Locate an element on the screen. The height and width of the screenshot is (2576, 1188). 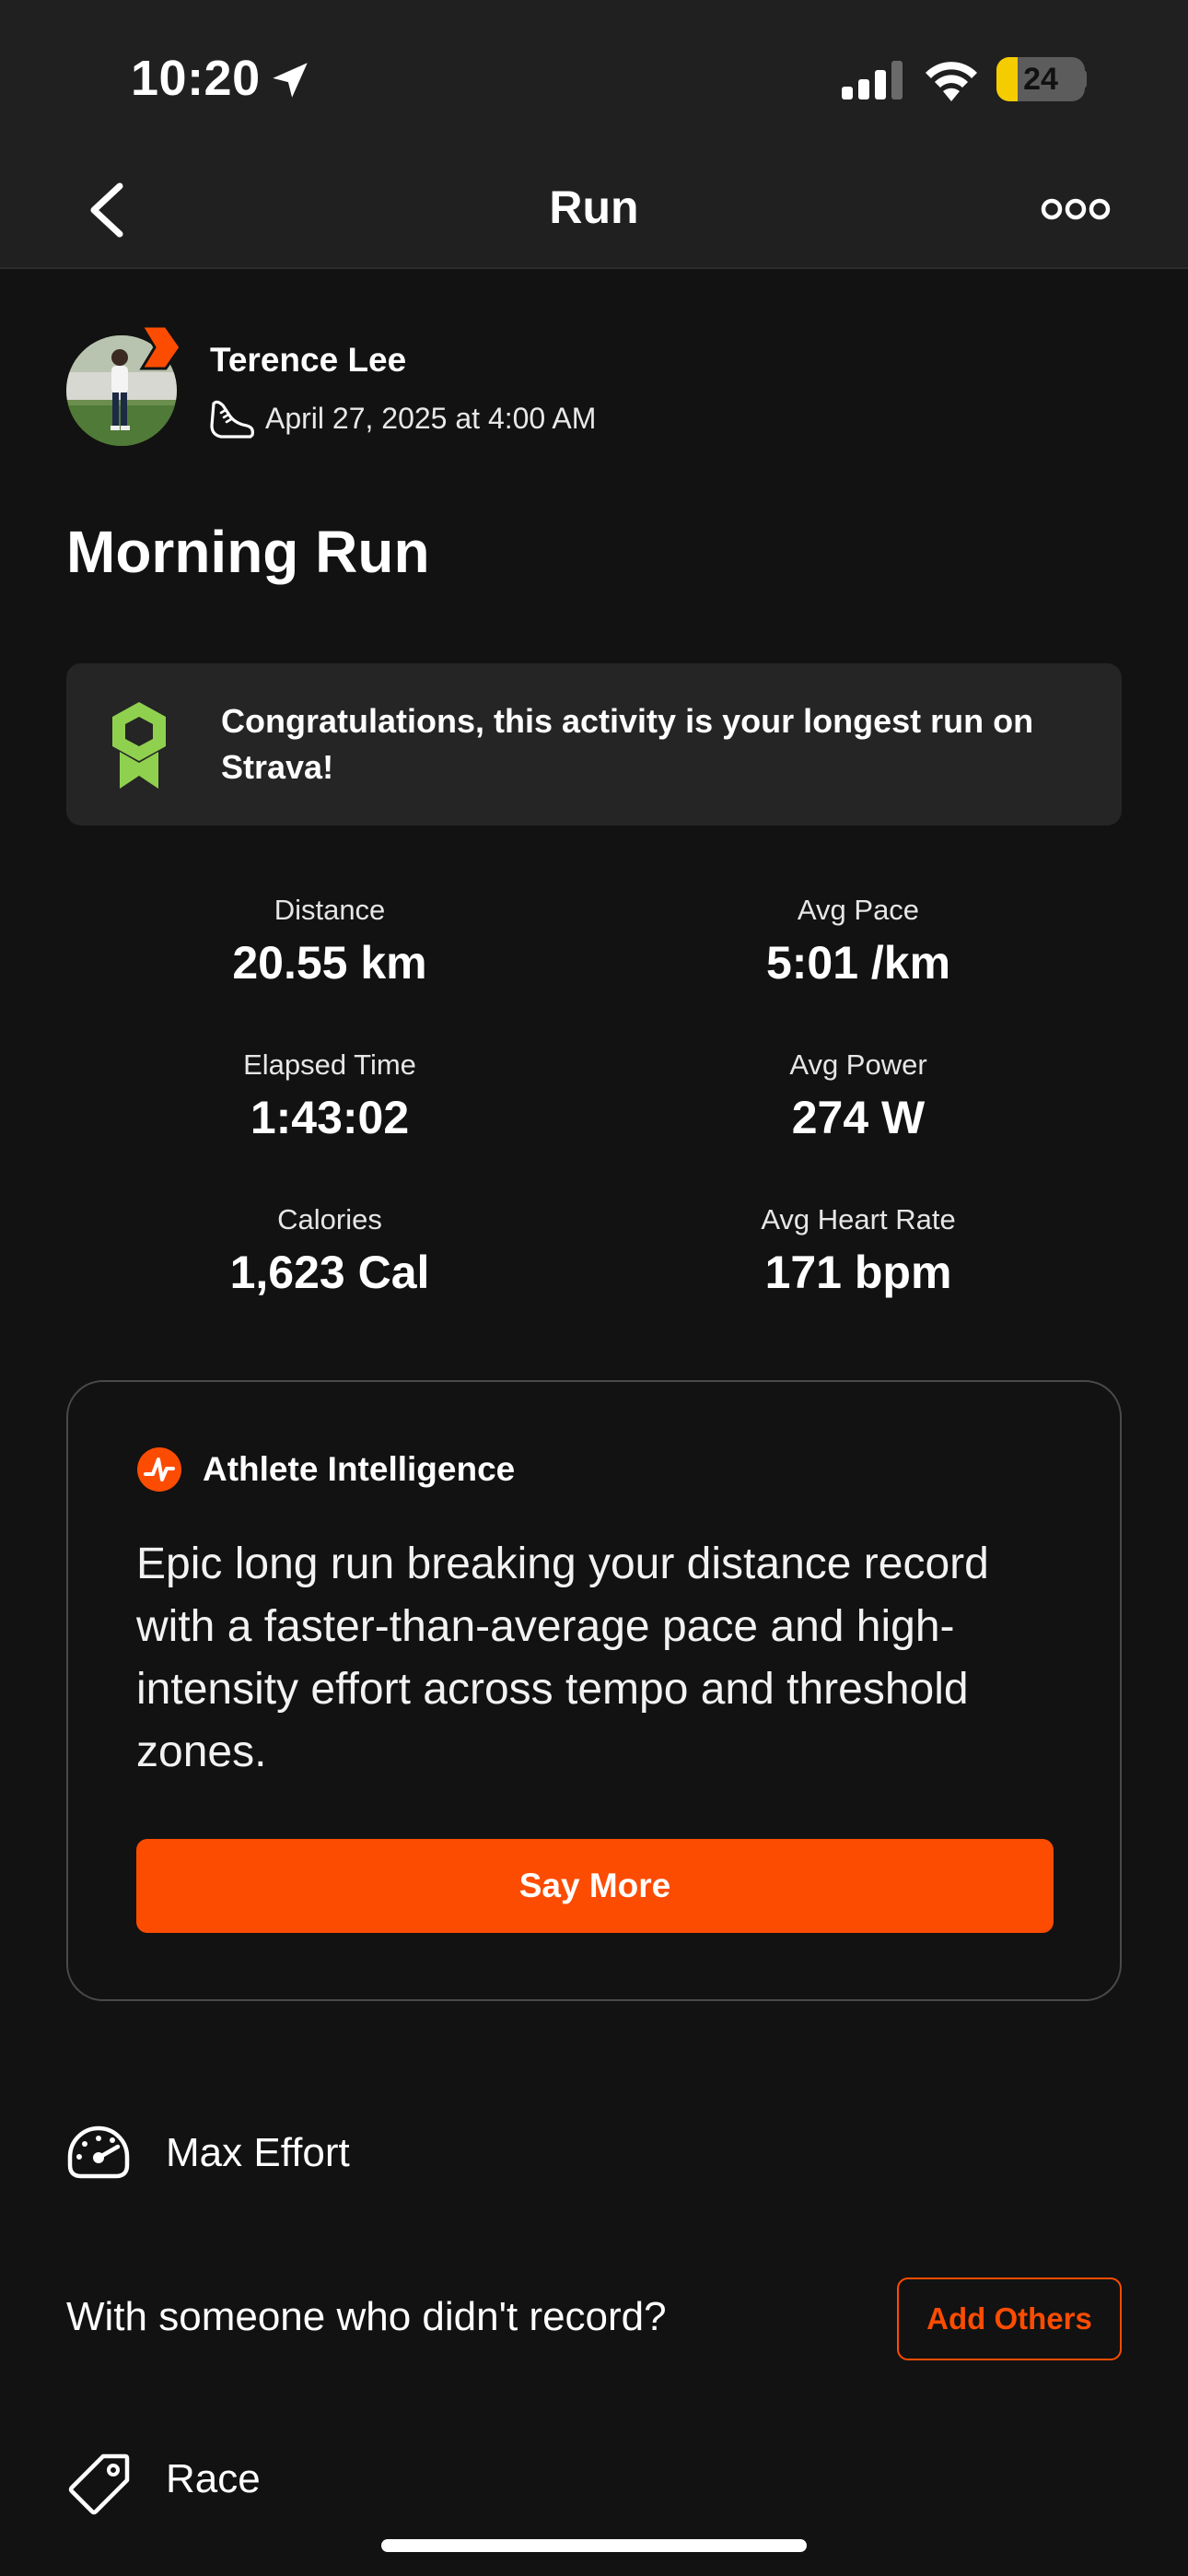
stat-avg-power: Avg Power 274 W is located at coordinates (858, 1096).